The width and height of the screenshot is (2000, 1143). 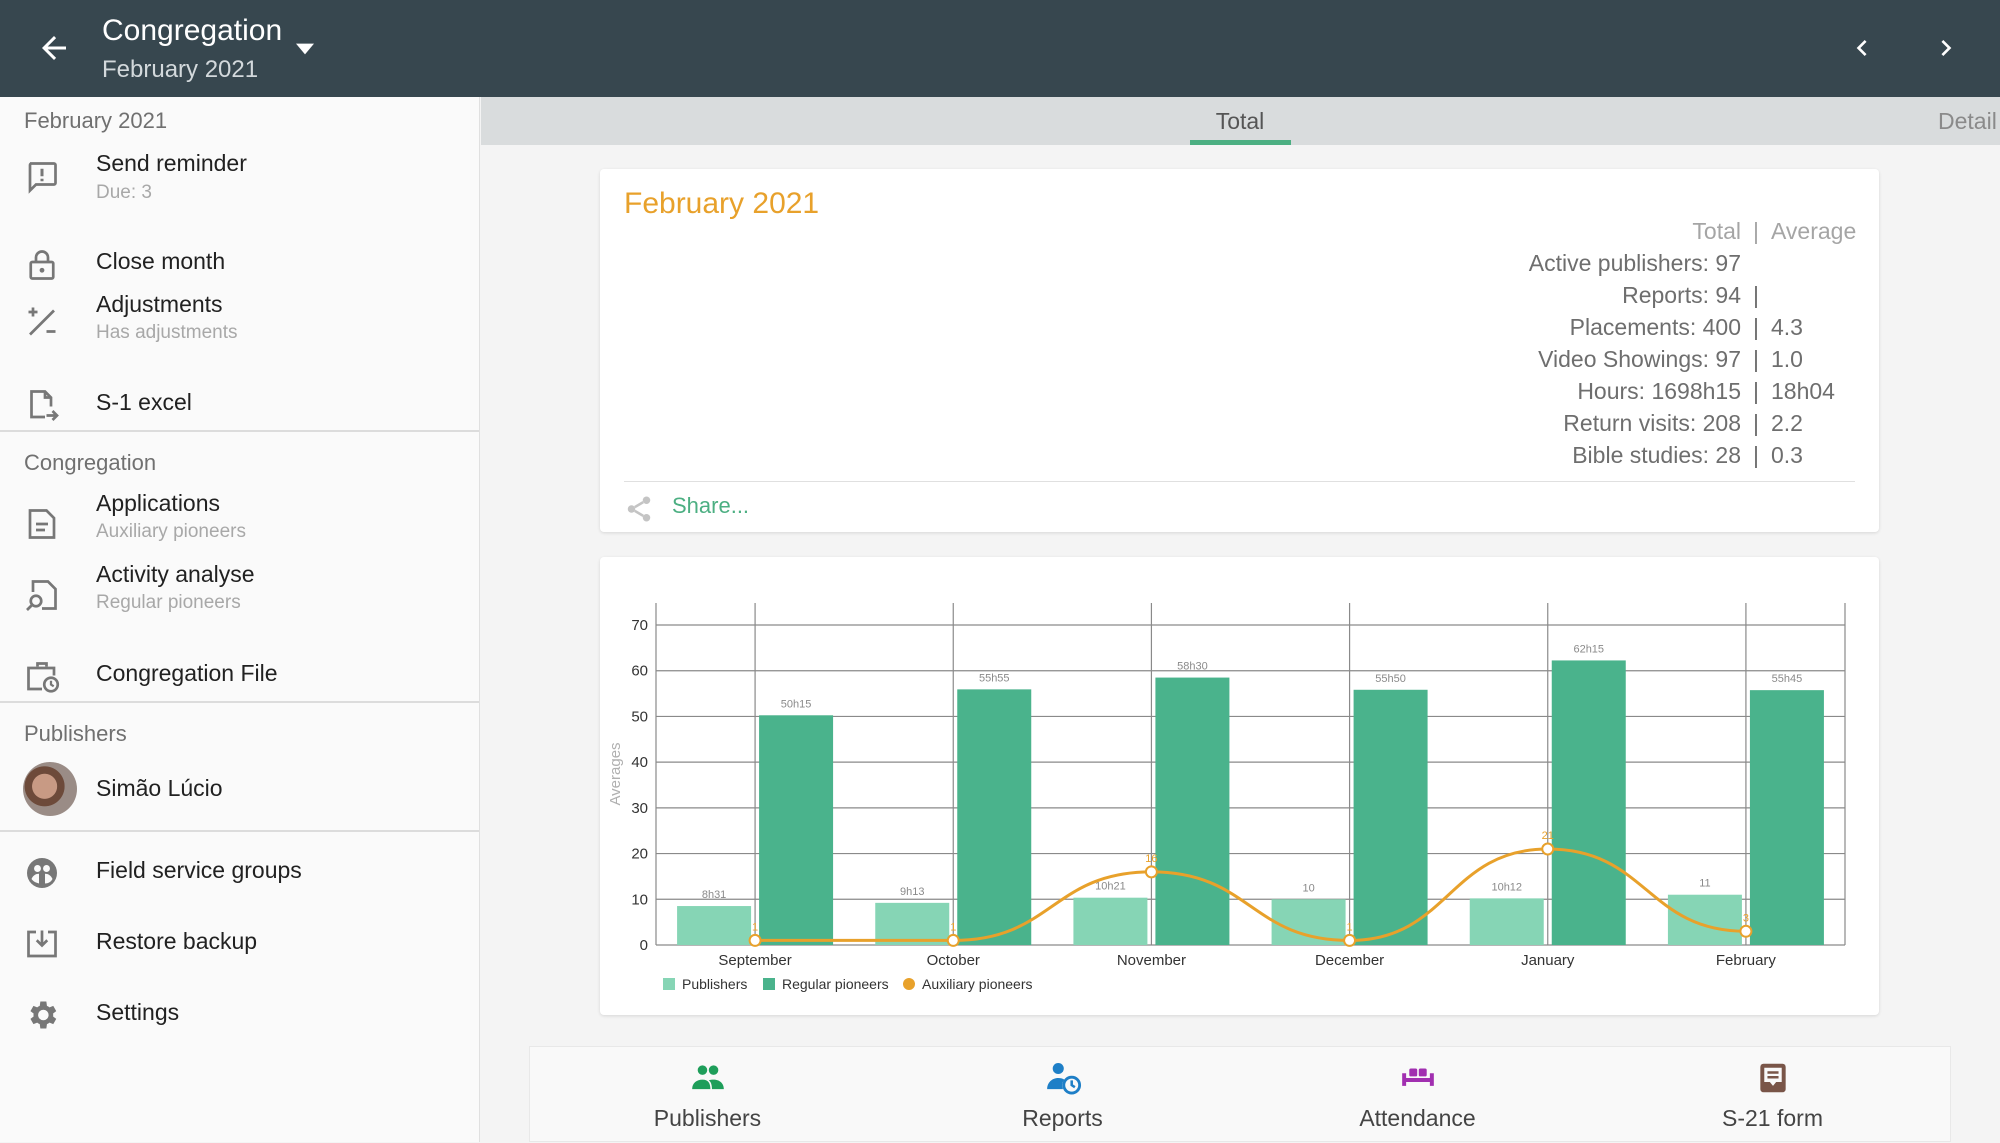 What do you see at coordinates (707, 1118) in the screenshot?
I see `nav-label: Publishers` at bounding box center [707, 1118].